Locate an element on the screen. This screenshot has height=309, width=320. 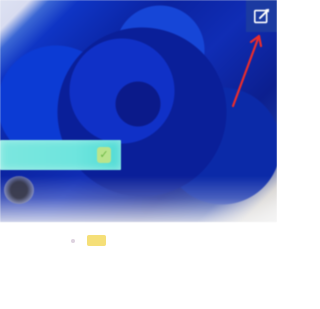
status-badge is located at coordinates (96, 240).